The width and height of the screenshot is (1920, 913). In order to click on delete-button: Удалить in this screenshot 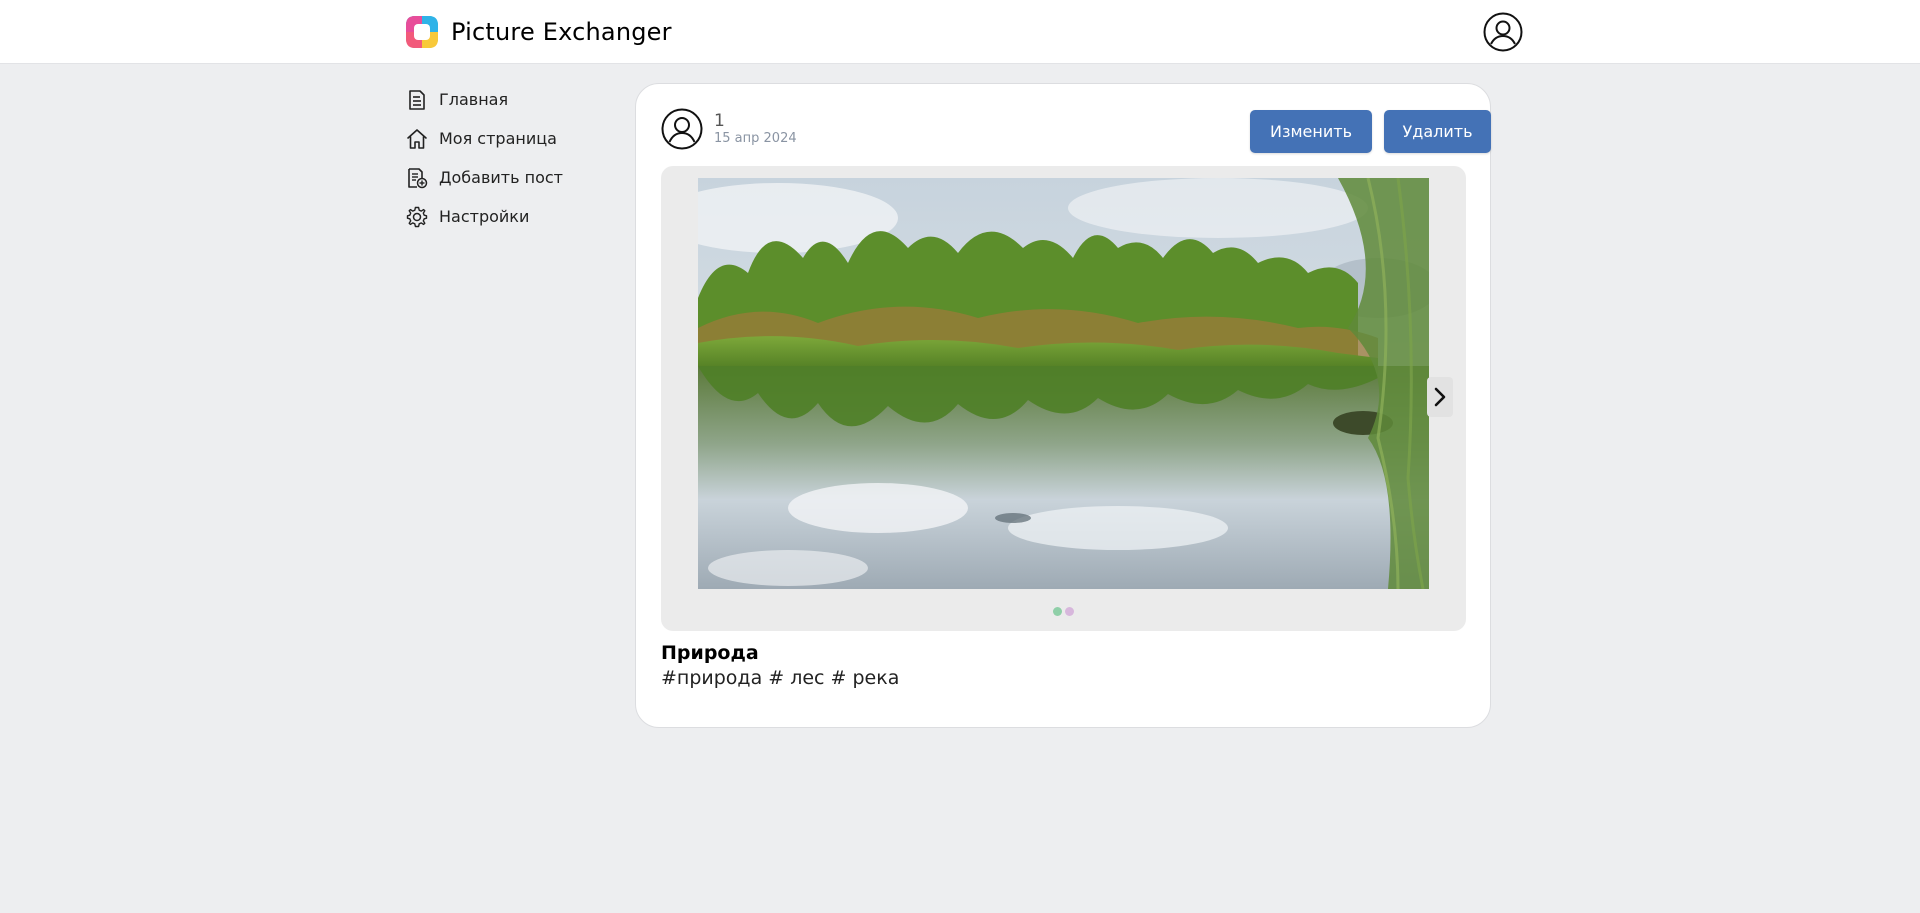, I will do `click(1437, 131)`.